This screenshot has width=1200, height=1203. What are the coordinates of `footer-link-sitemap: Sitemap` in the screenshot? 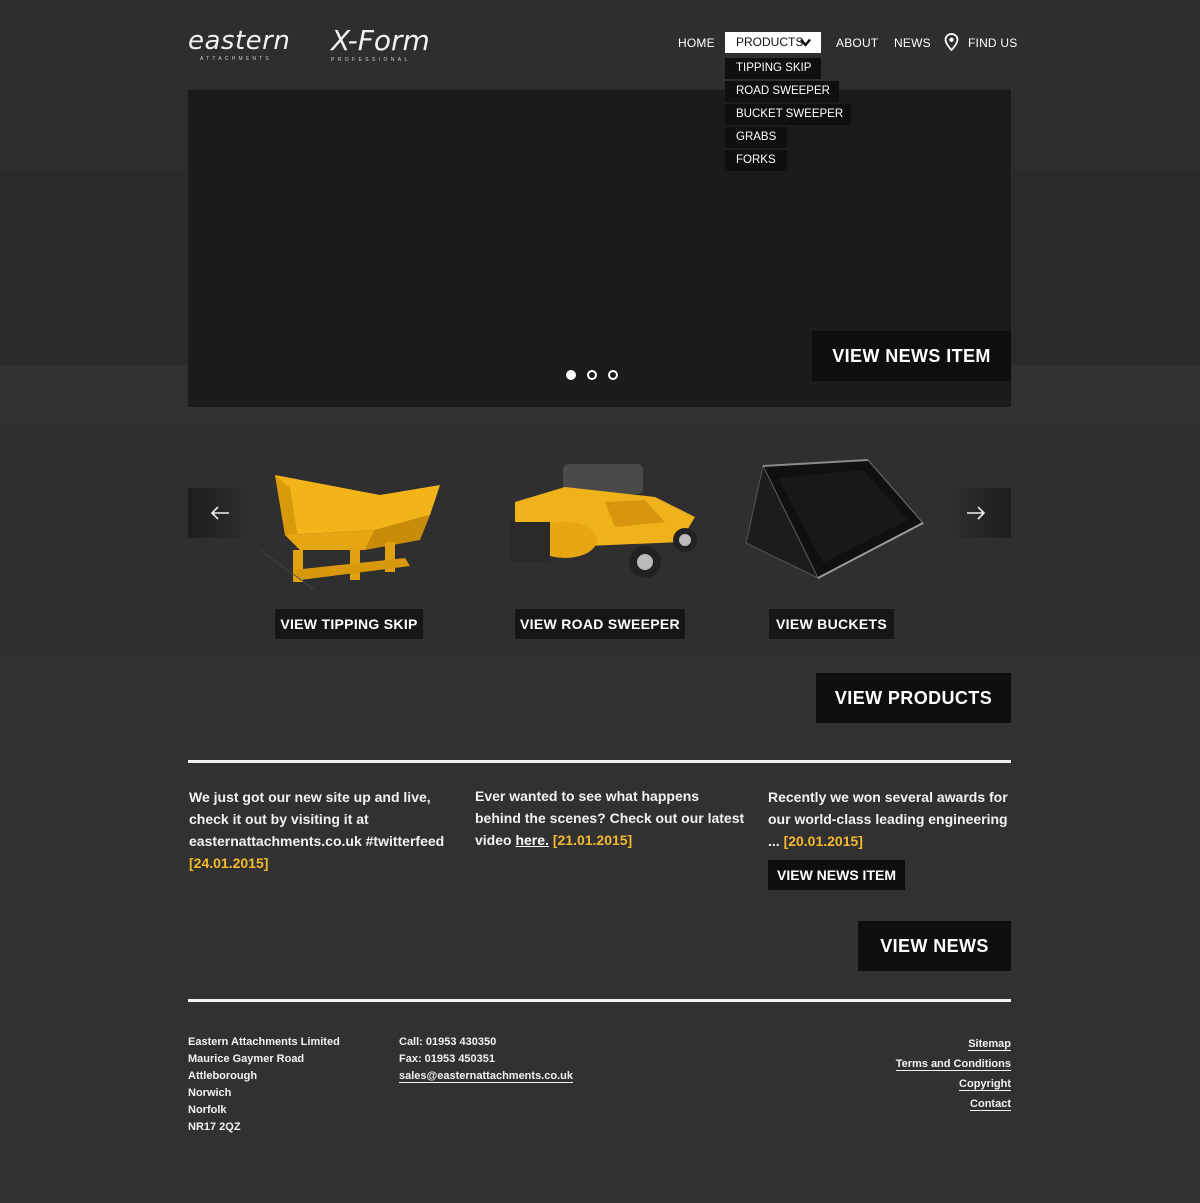 It's located at (989, 1044).